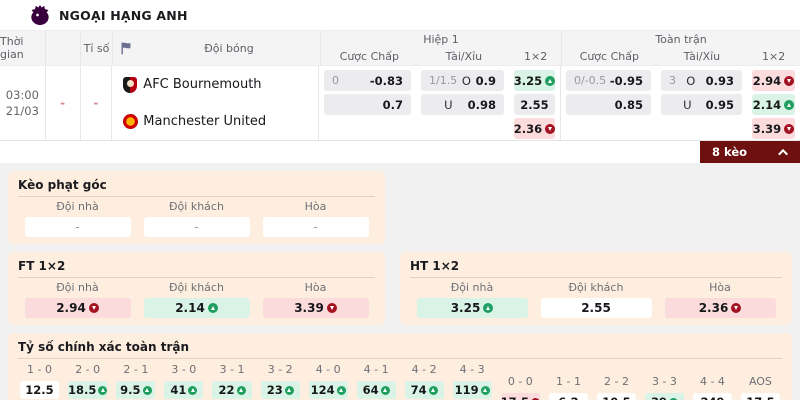 The image size is (800, 400). What do you see at coordinates (608, 80) in the screenshot?
I see `ft-handicap-row1: 0/-0.5 -0.95` at bounding box center [608, 80].